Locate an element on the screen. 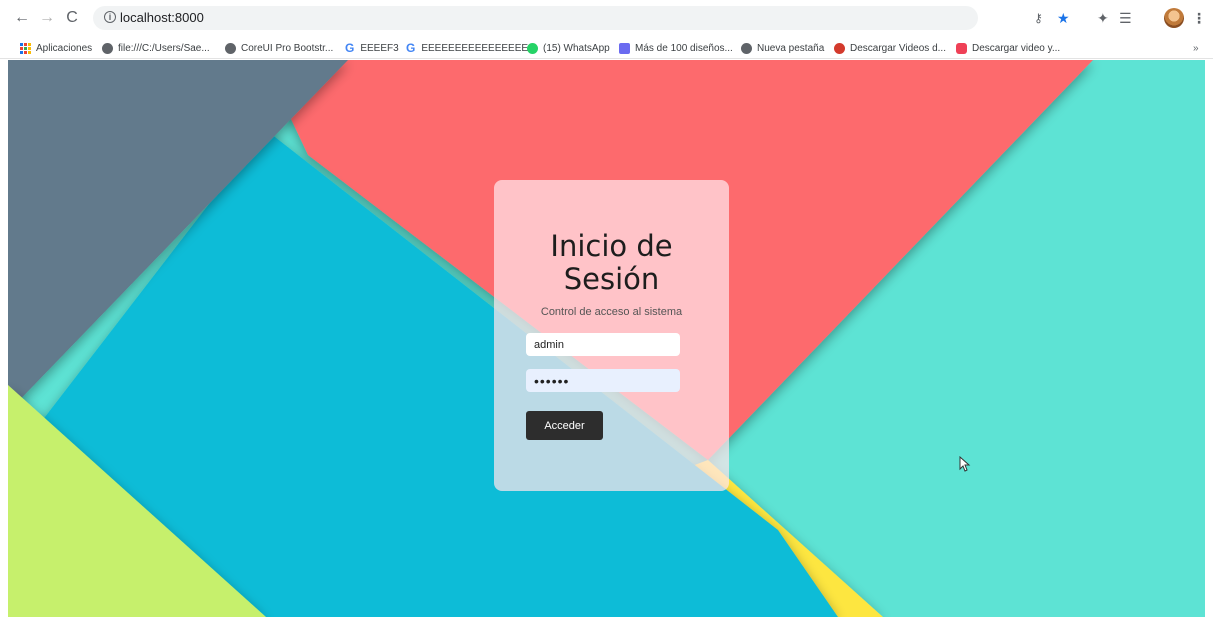 The width and height of the screenshot is (1213, 617). star-icon: ★ is located at coordinates (1063, 18).